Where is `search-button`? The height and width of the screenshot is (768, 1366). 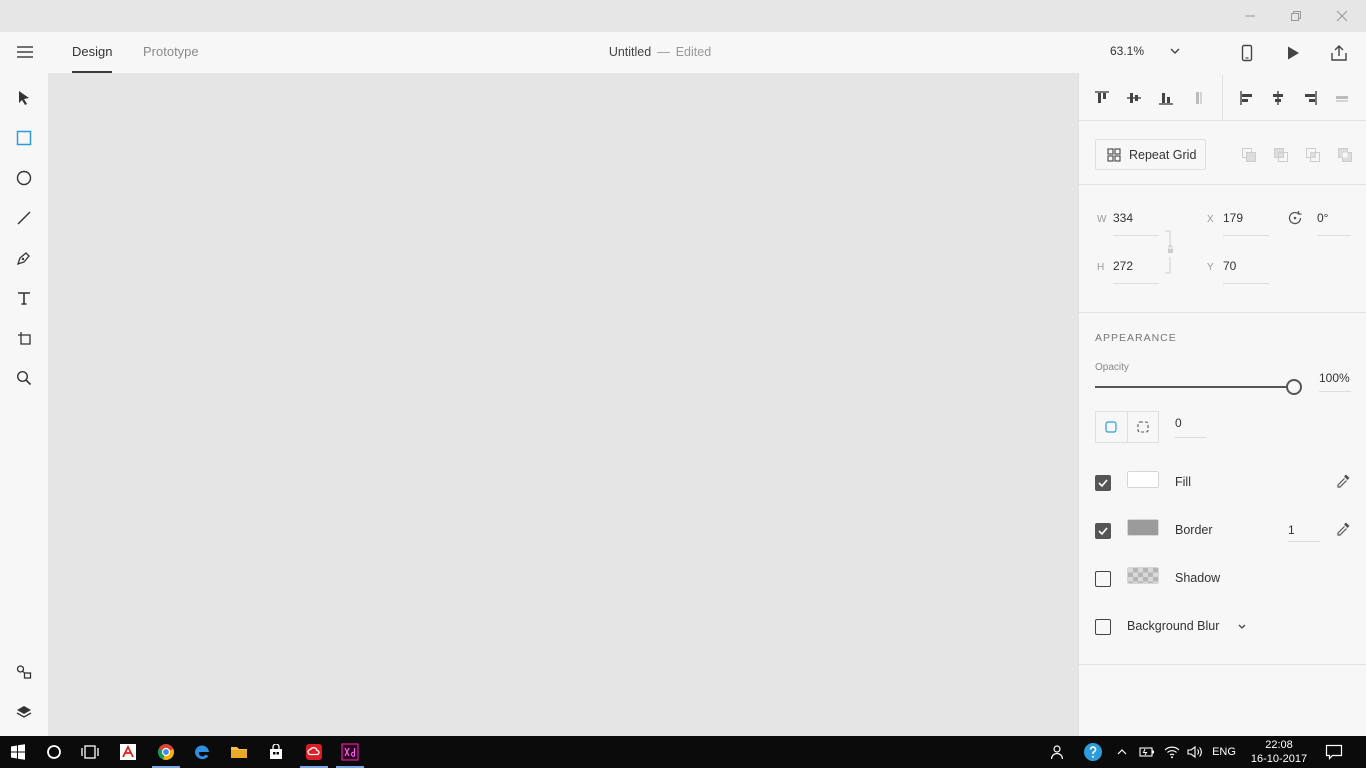
search-button is located at coordinates (54, 752).